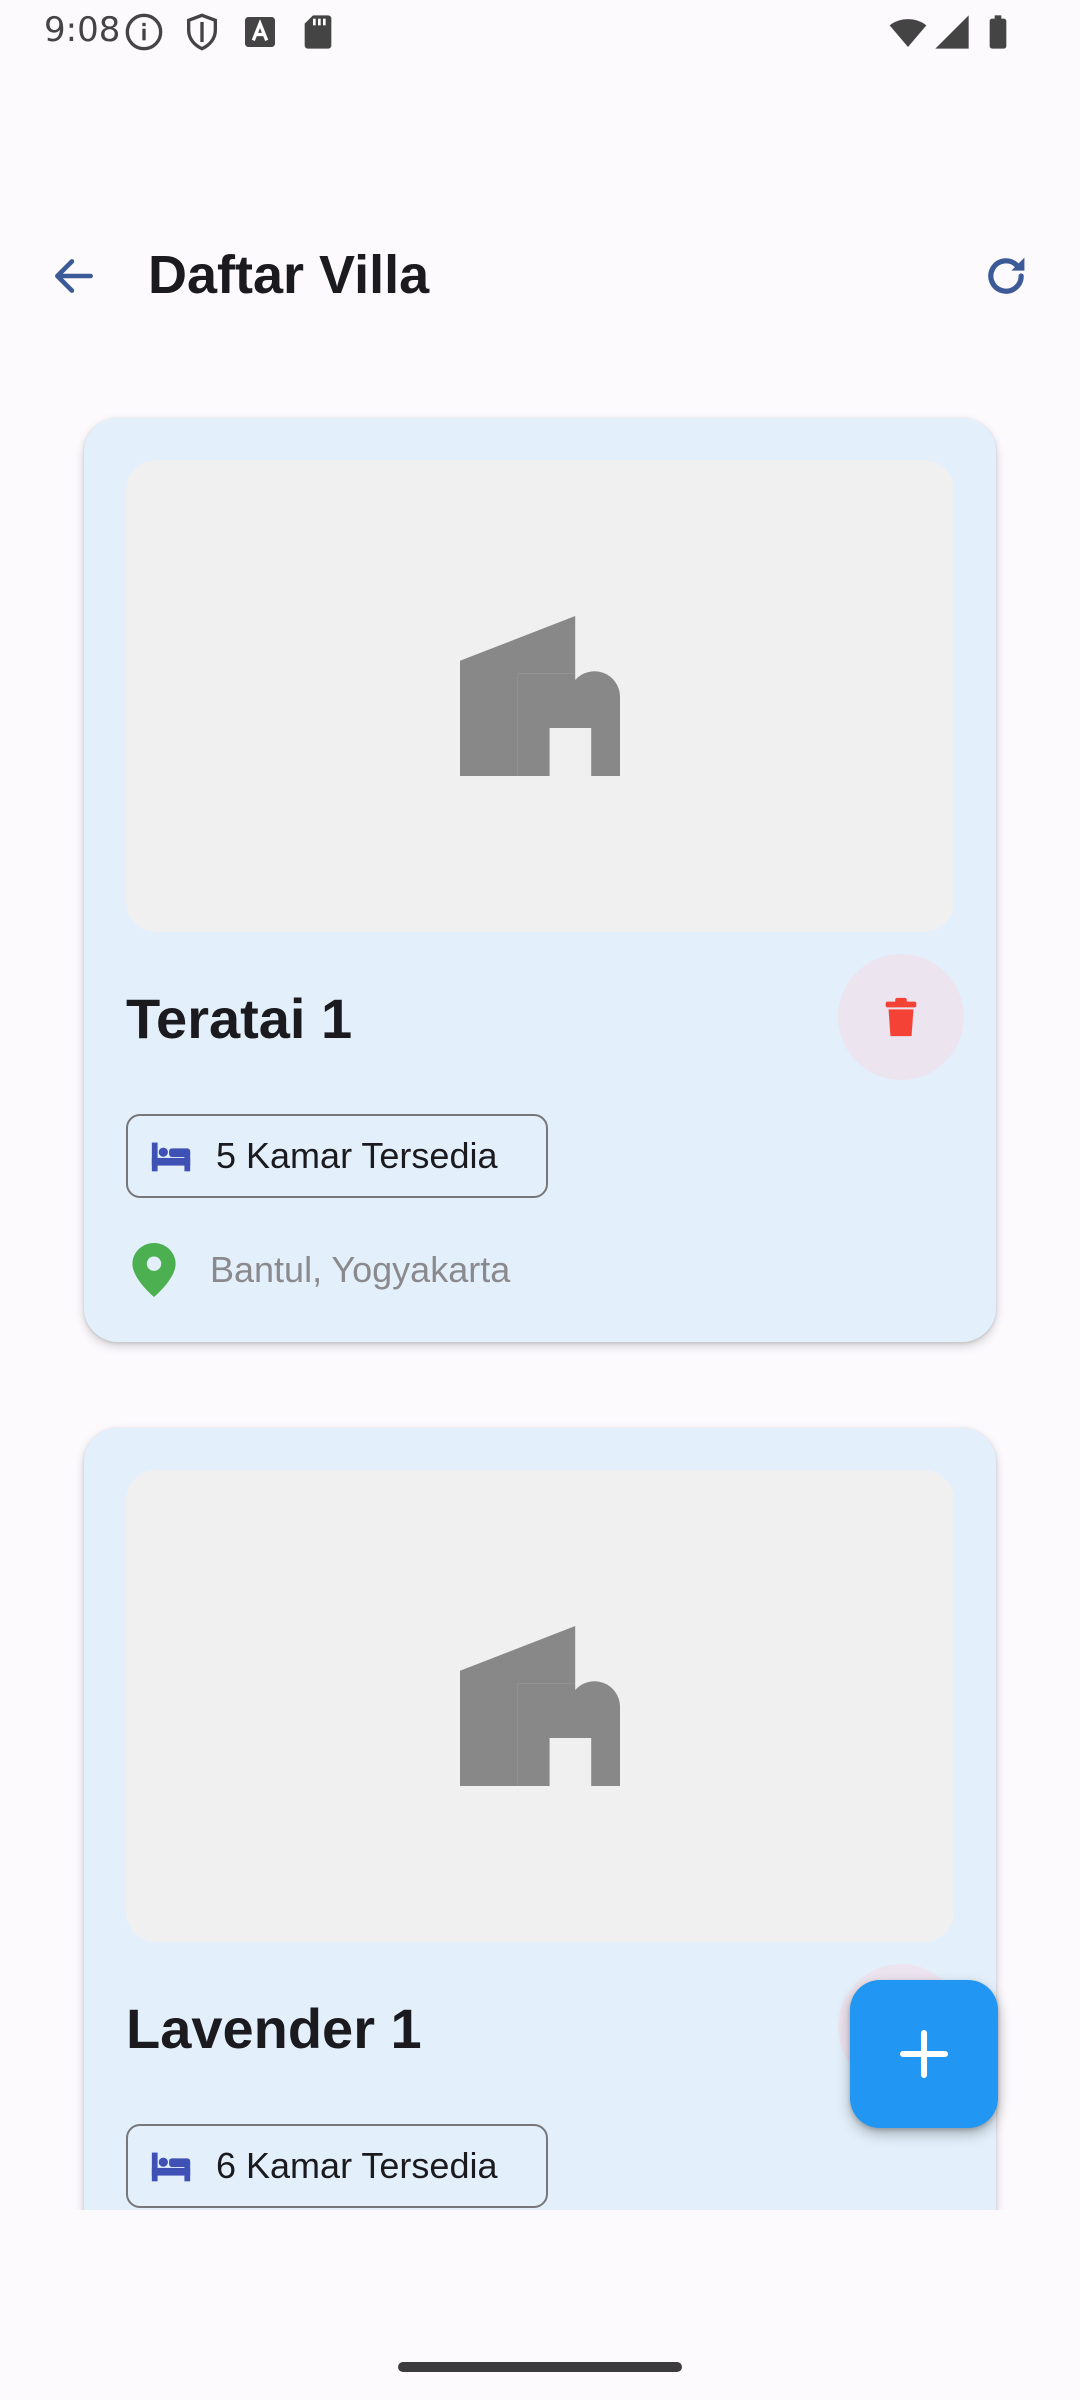  What do you see at coordinates (202, 32) in the screenshot?
I see `shield-icon` at bounding box center [202, 32].